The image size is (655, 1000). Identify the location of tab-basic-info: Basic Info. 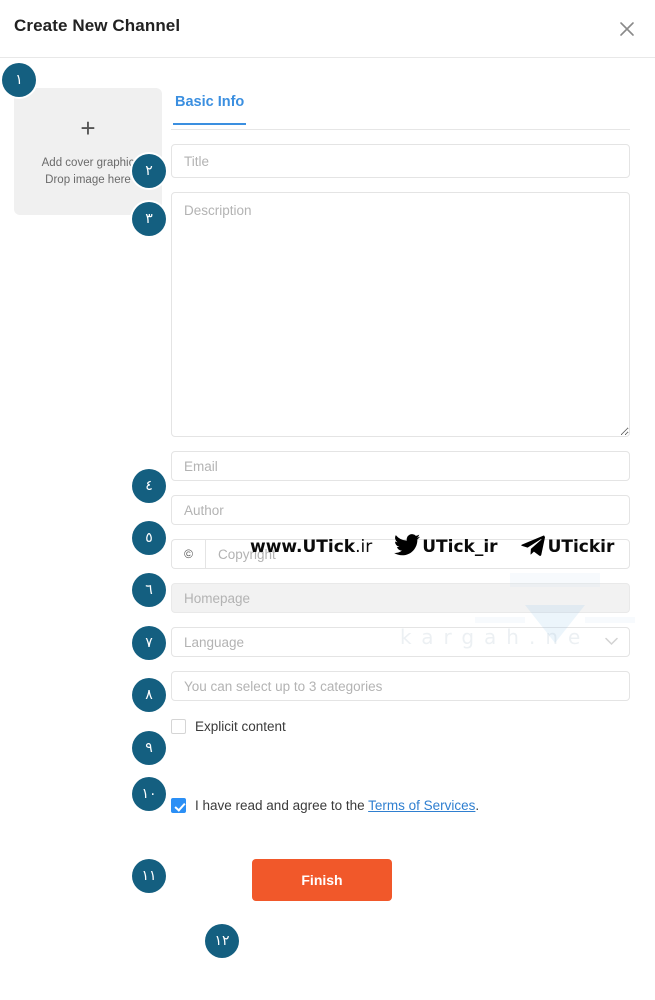
(210, 106).